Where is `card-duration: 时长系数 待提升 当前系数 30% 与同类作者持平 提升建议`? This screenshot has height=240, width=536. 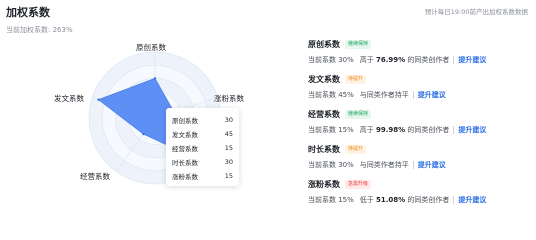 card-duration: 时长系数 待提升 当前系数 30% 与同类作者持平 提升建议 is located at coordinates (421, 160).